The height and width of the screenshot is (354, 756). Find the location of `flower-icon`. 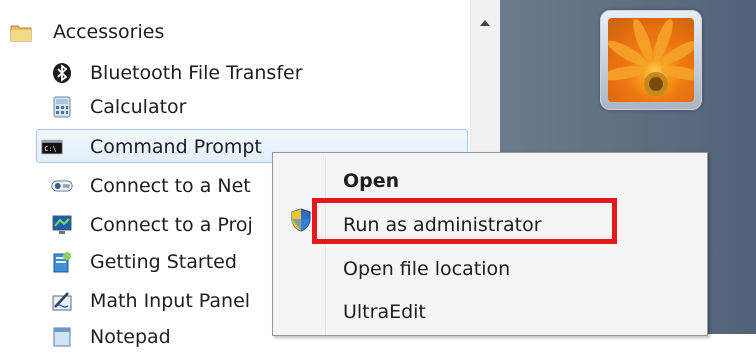

flower-icon is located at coordinates (651, 57).